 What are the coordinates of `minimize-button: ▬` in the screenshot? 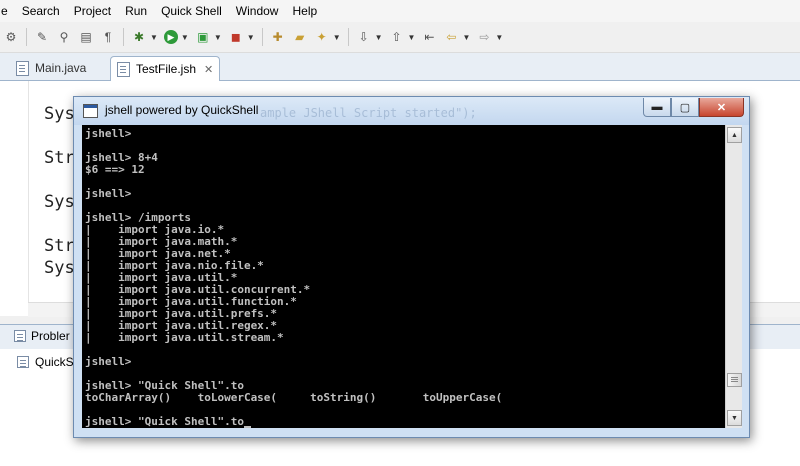 It's located at (657, 107).